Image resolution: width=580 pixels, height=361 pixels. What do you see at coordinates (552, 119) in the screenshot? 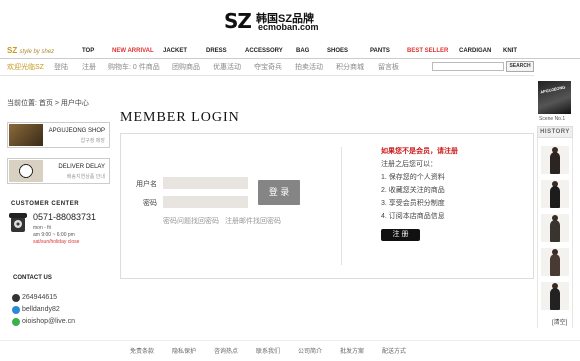
I see `scene-label: Scene No.1` at bounding box center [552, 119].